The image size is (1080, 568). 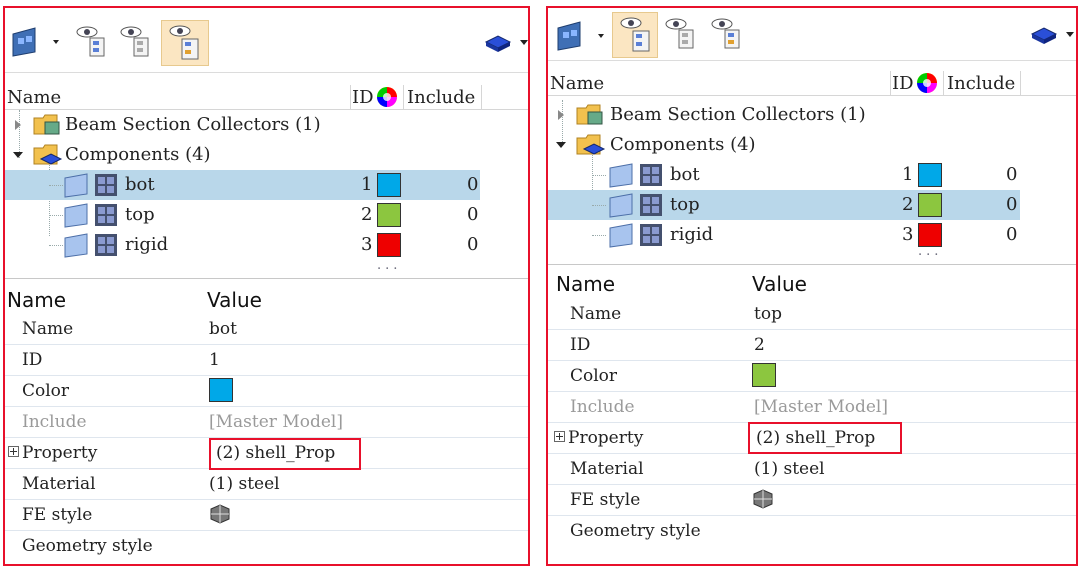 I want to click on property-row-id: ID 2, so click(x=812, y=345).